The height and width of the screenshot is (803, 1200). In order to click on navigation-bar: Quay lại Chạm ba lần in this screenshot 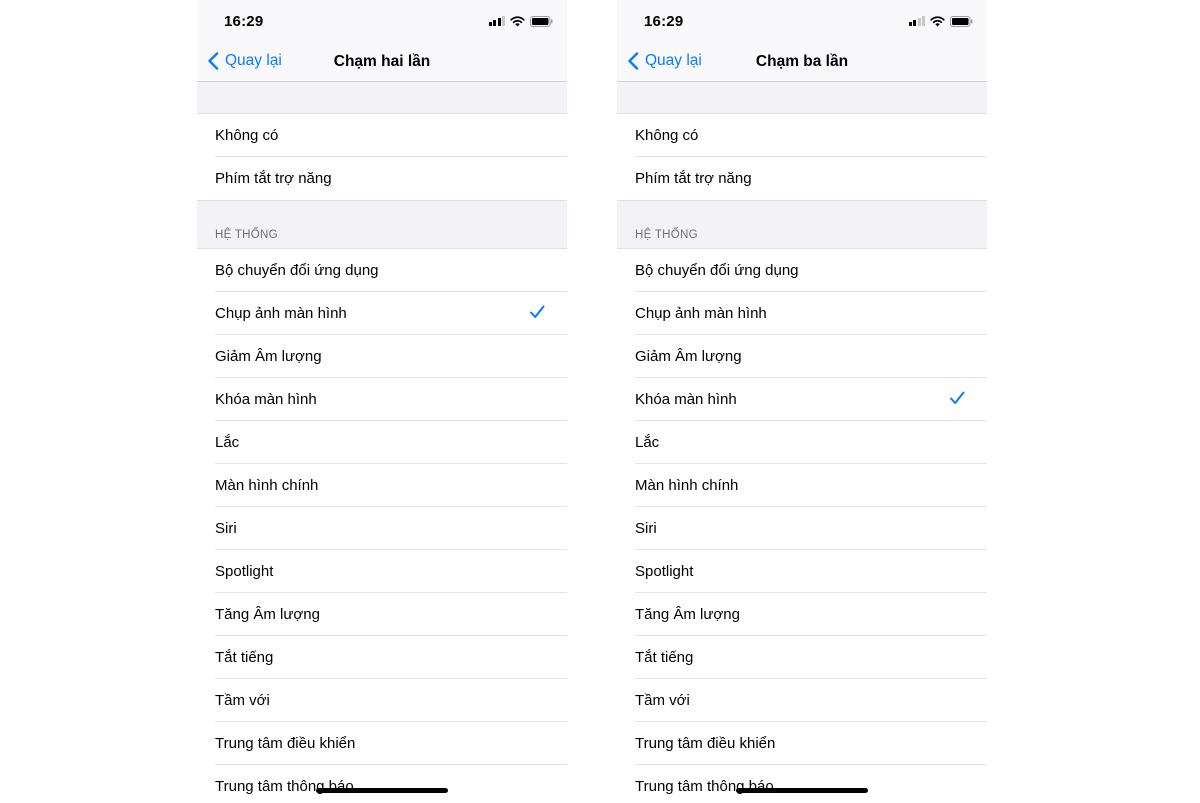, I will do `click(802, 63)`.